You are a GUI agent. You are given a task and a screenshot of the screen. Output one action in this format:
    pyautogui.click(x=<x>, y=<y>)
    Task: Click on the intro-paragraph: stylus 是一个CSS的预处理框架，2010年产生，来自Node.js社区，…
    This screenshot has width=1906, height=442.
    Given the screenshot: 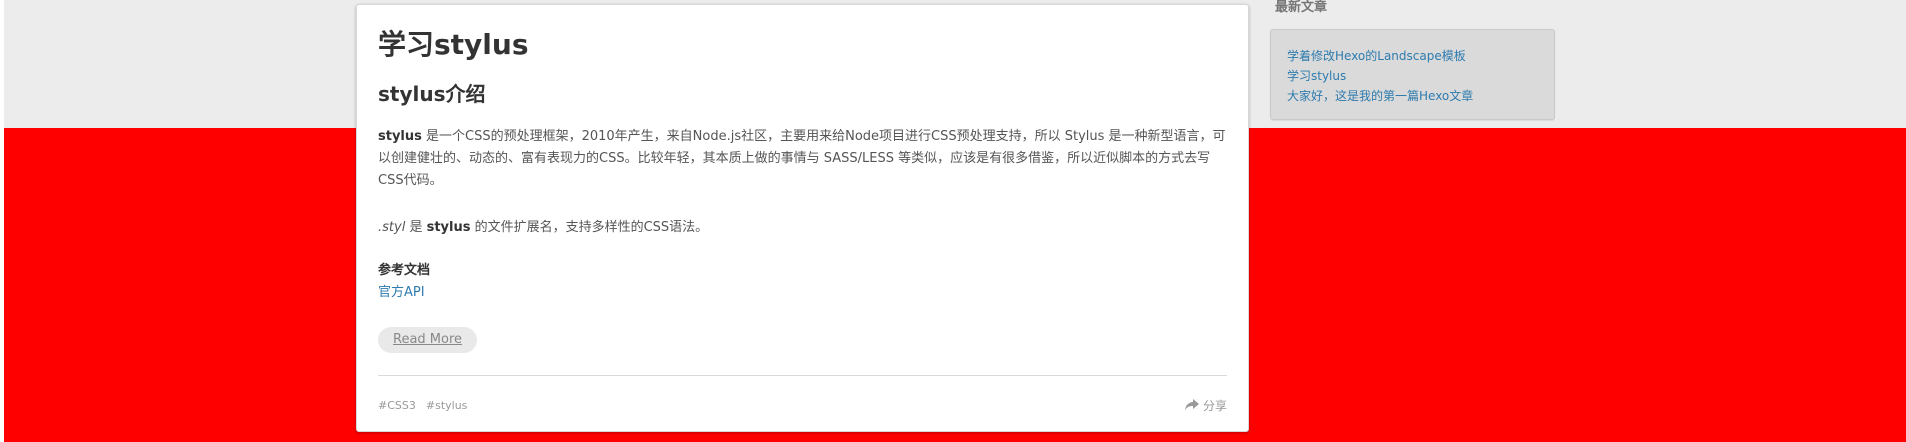 What is the action you would take?
    pyautogui.click(x=802, y=159)
    